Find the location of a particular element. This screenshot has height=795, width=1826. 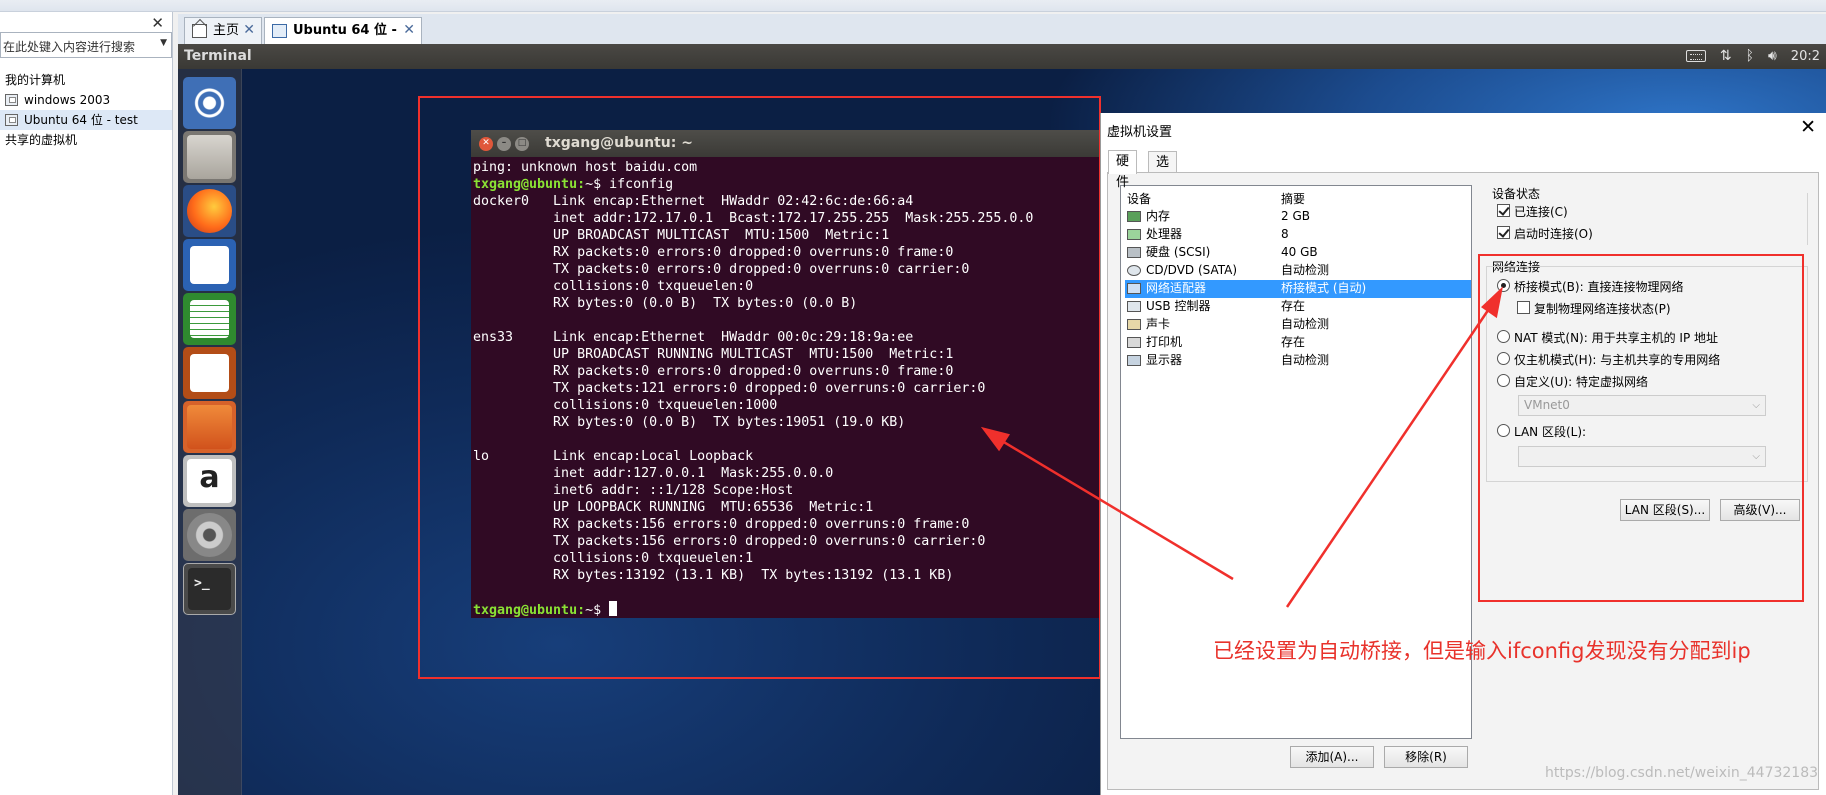

library-item-label: 共享的虚拟机 is located at coordinates (41, 140).